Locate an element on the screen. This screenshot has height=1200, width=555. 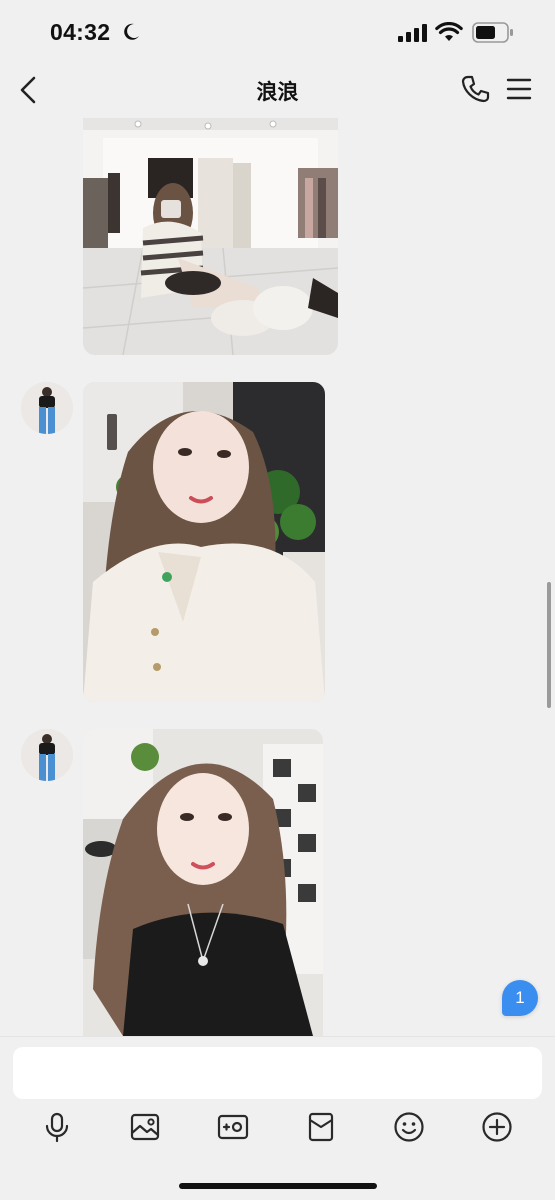
red-packet-icon is located at coordinates (321, 1127).